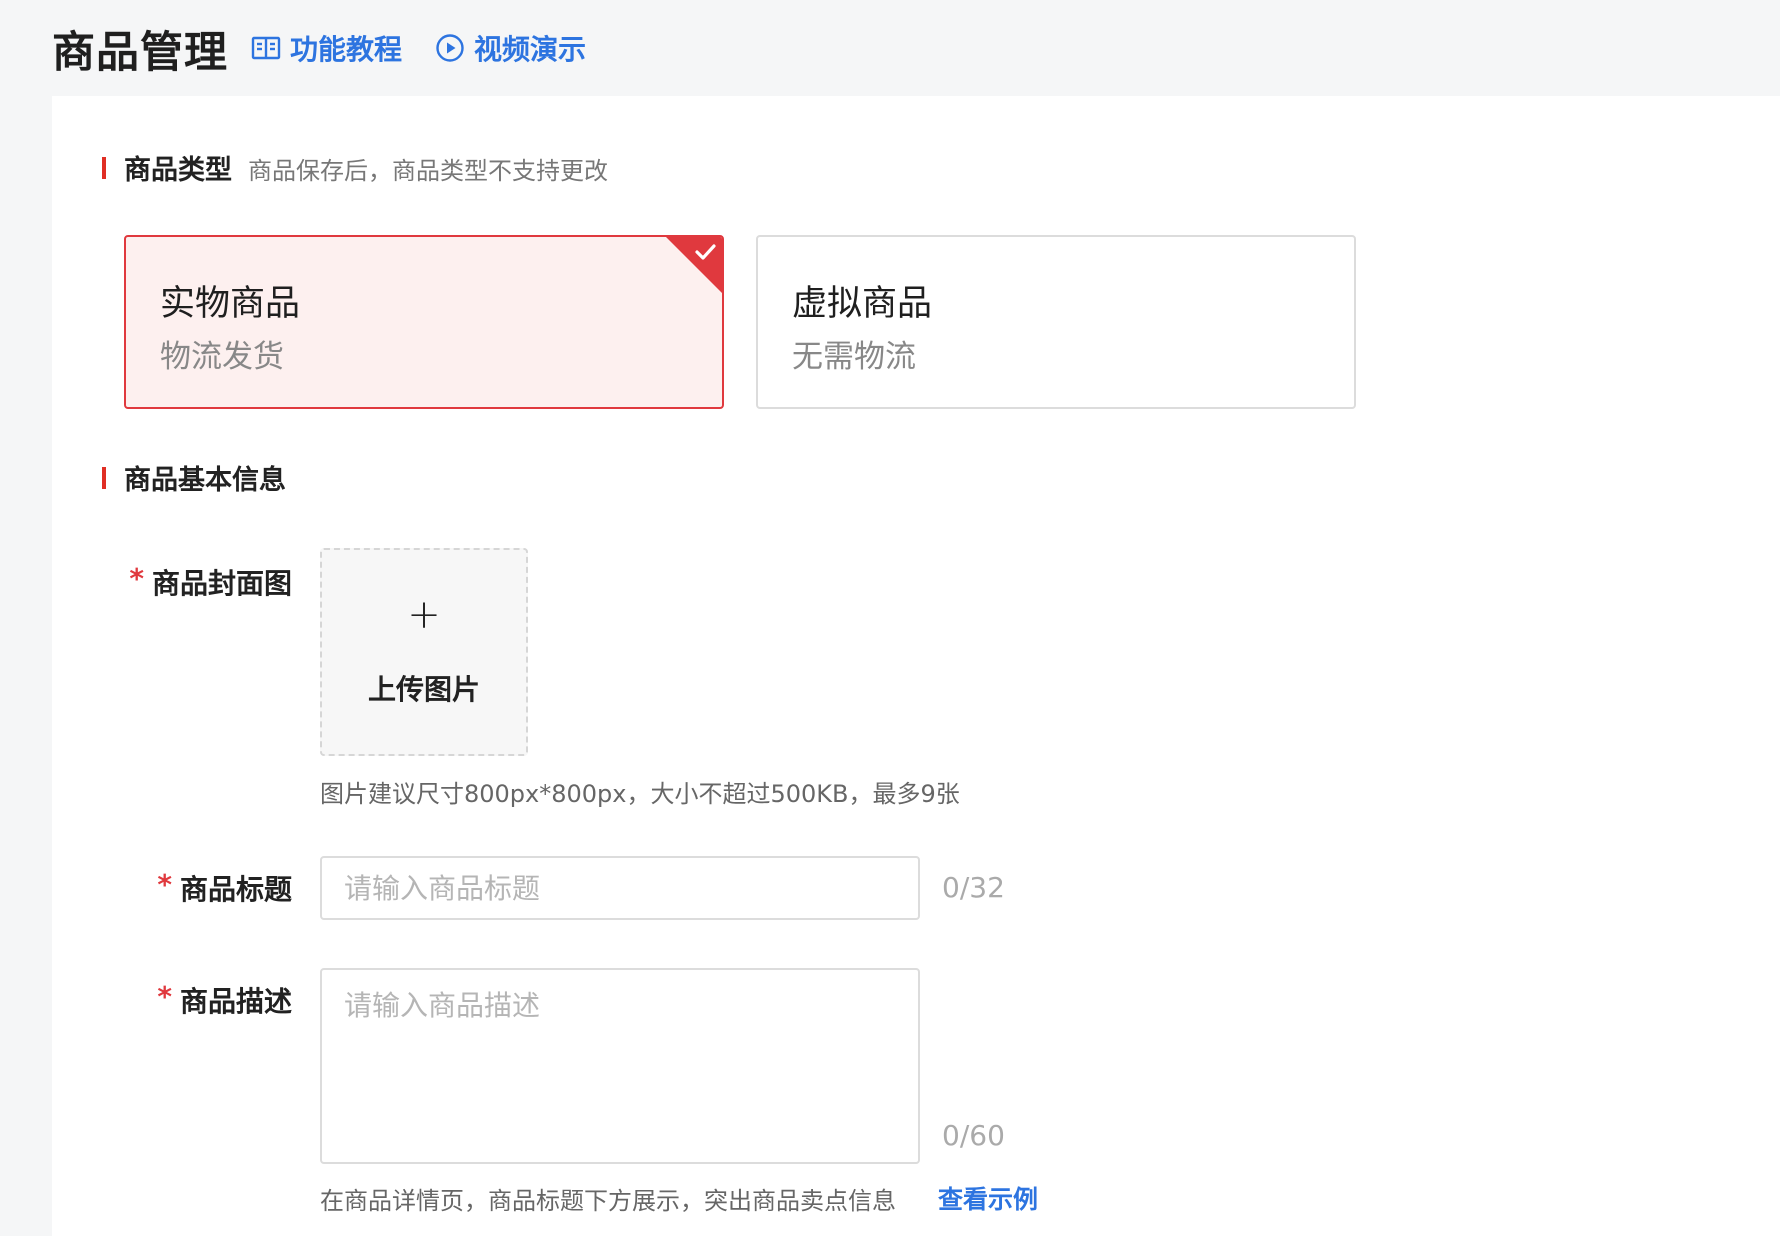  What do you see at coordinates (973, 1135) in the screenshot?
I see `desc-char-counter: 0/60` at bounding box center [973, 1135].